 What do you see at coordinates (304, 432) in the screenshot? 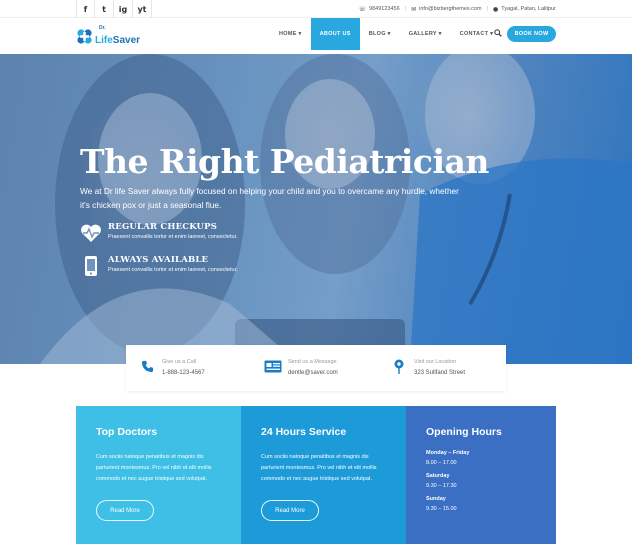
I see `card-title: 24 Hours Service` at bounding box center [304, 432].